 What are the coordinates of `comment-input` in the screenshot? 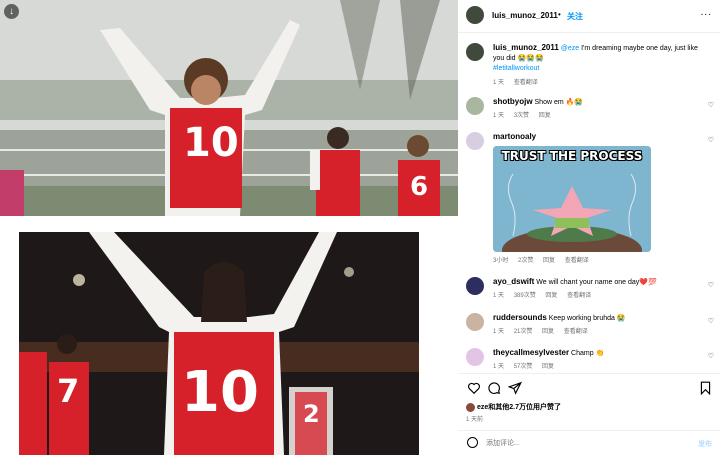 It's located at (581, 443).